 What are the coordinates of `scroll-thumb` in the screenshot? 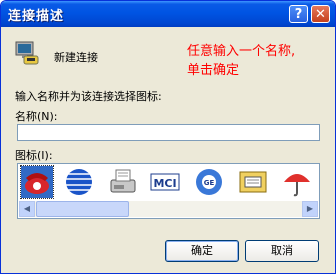 It's located at (82, 209).